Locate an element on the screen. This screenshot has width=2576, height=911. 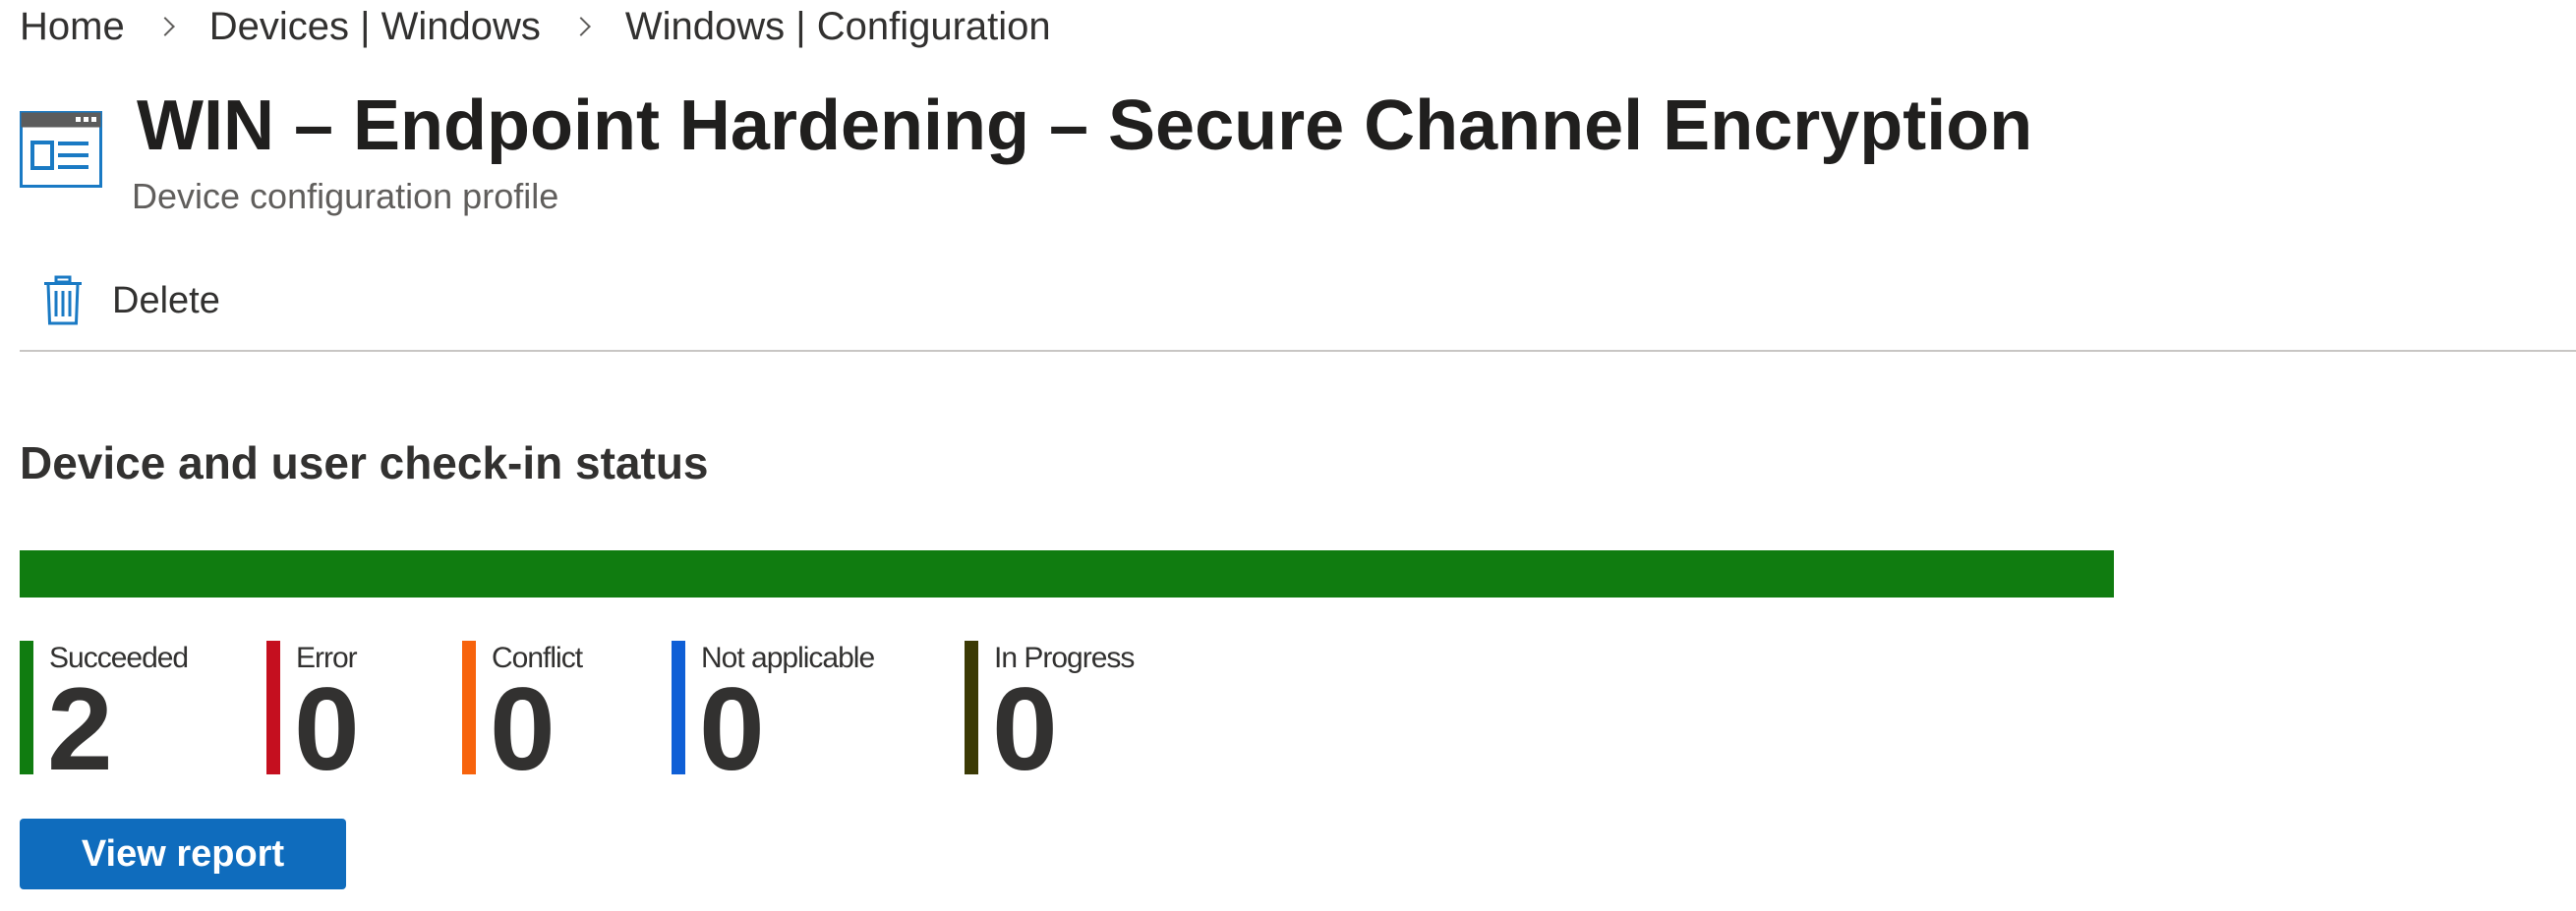
view-report-button: View report is located at coordinates (183, 854).